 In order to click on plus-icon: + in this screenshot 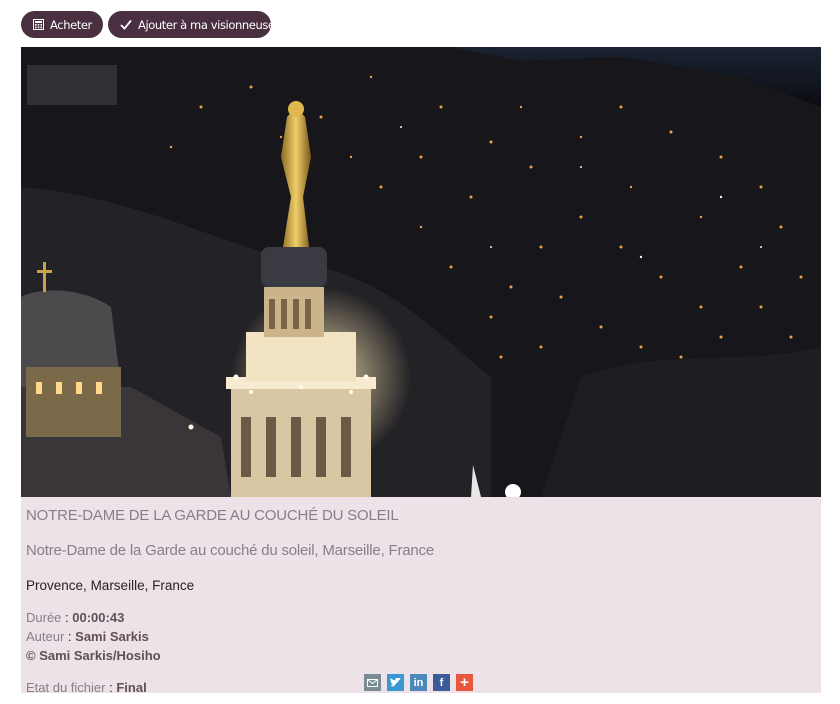, I will do `click(464, 682)`.